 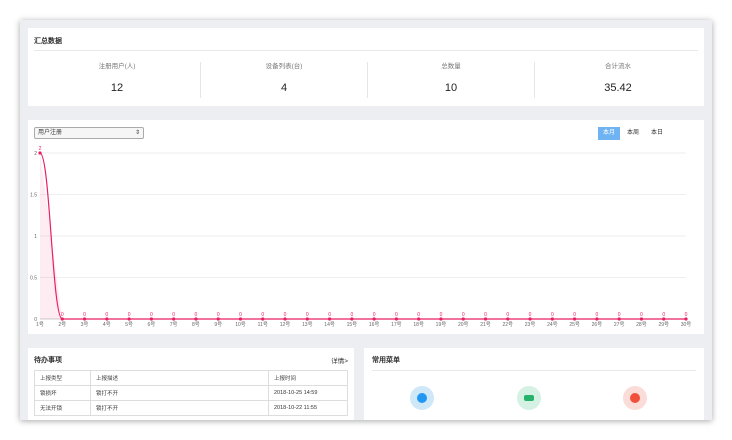 I want to click on table-cell: 无法开锁, so click(x=62, y=408).